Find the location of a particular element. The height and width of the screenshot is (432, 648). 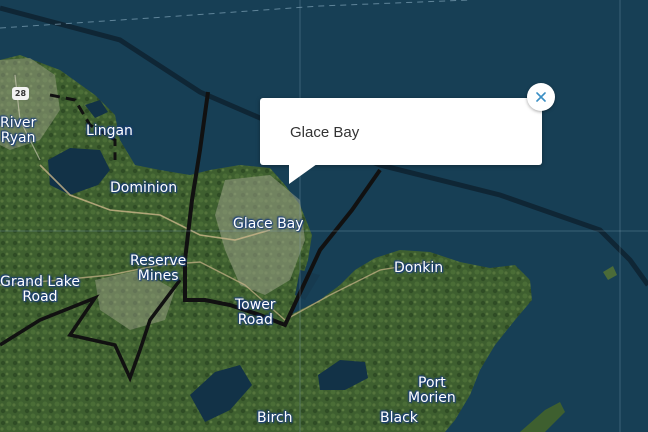

place-label-dominion: Dominion is located at coordinates (144, 188).